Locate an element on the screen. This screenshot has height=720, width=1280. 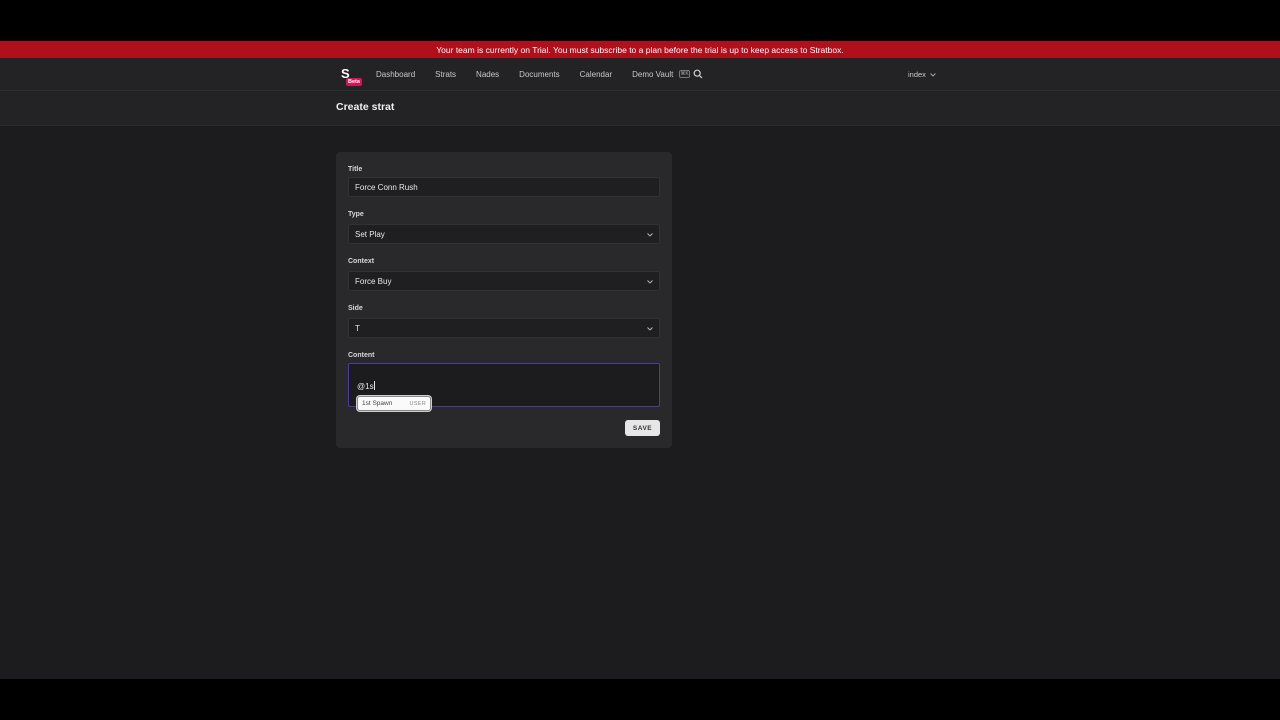
team-switcher: index is located at coordinates (922, 74).